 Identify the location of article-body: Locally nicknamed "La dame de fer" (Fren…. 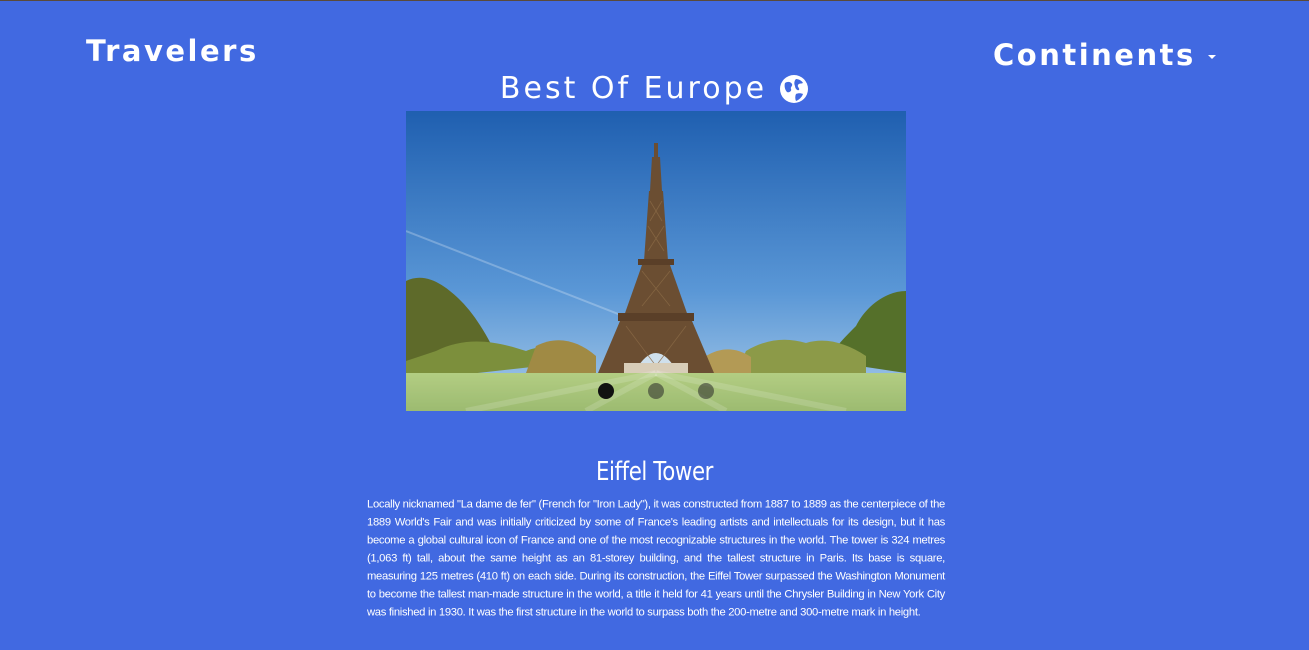
(656, 558).